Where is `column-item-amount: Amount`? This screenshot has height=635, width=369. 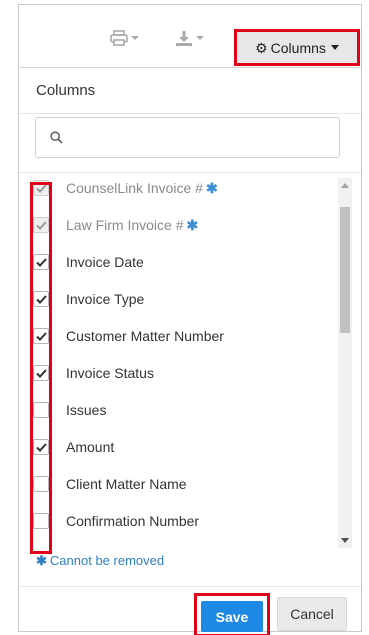 column-item-amount: Amount is located at coordinates (179, 447).